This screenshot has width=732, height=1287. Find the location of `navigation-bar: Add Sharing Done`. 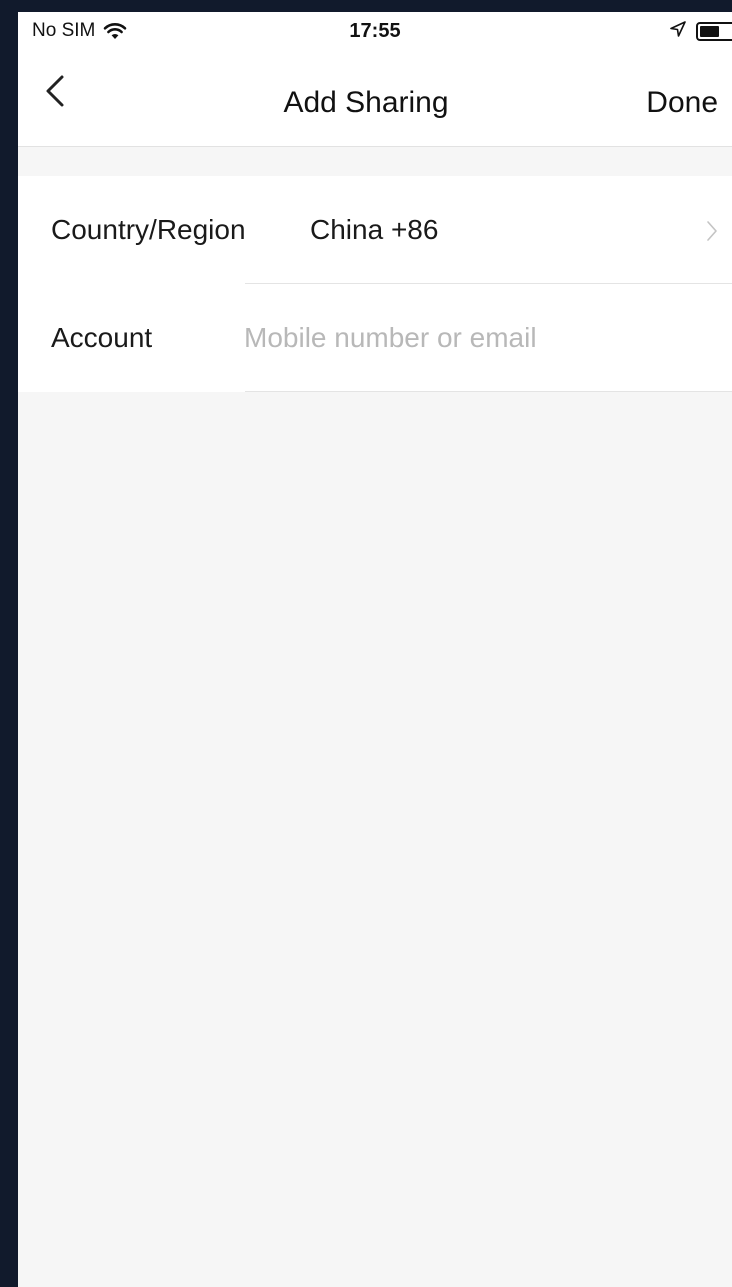

navigation-bar: Add Sharing Done is located at coordinates (375, 98).